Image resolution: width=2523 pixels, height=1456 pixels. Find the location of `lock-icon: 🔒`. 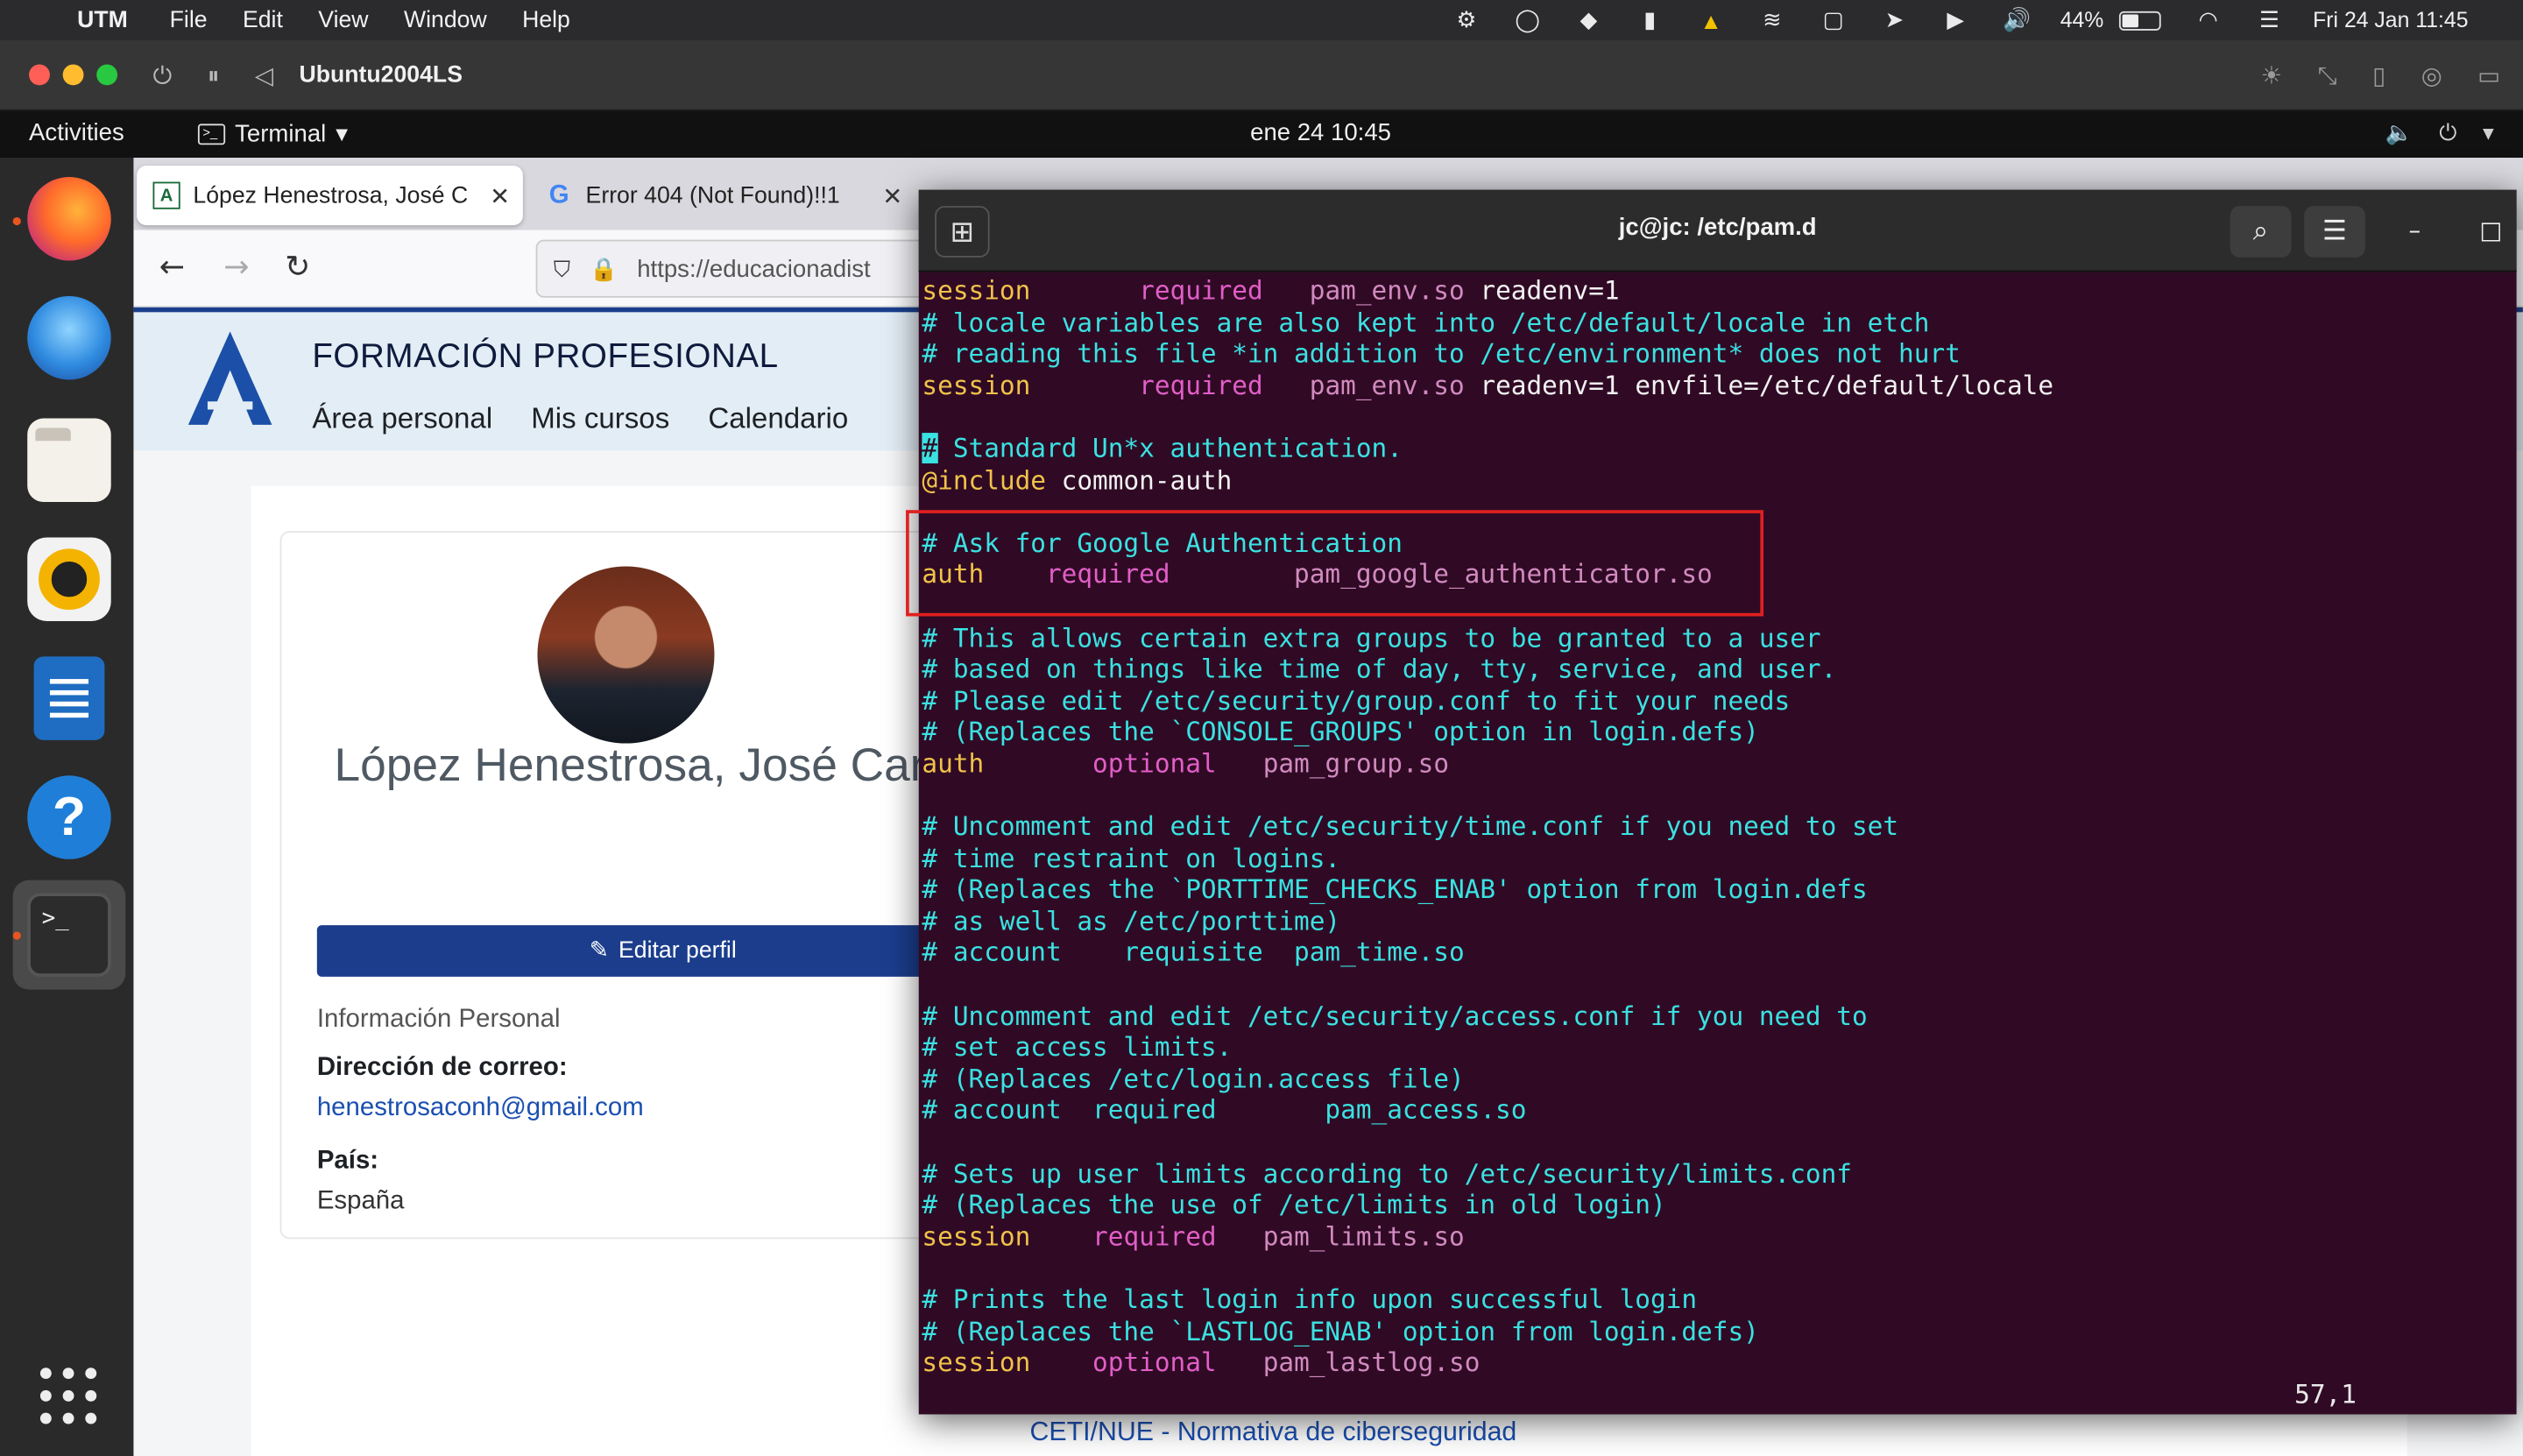

lock-icon: 🔒 is located at coordinates (604, 268).